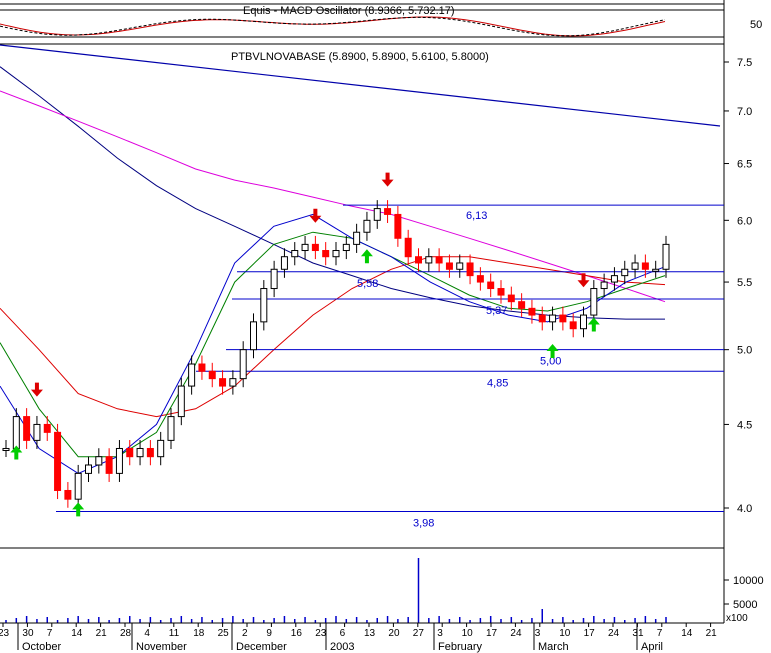 The height and width of the screenshot is (653, 771). I want to click on x-day-label: 6, so click(343, 633).